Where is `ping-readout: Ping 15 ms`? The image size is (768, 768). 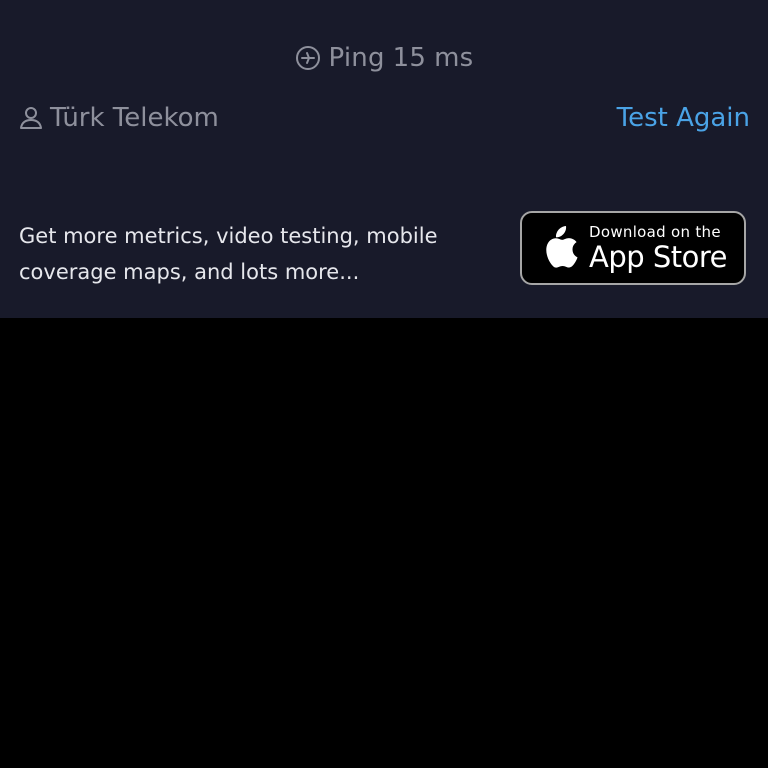 ping-readout: Ping 15 ms is located at coordinates (384, 58).